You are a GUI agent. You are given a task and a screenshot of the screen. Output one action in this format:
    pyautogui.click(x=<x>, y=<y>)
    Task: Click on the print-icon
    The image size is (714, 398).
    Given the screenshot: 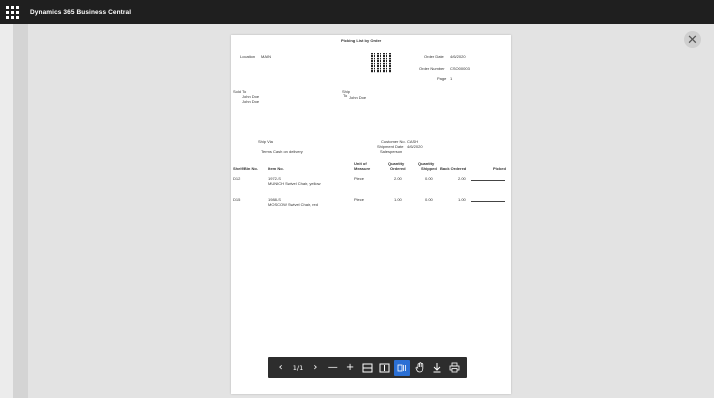 What is the action you would take?
    pyautogui.click(x=454, y=368)
    